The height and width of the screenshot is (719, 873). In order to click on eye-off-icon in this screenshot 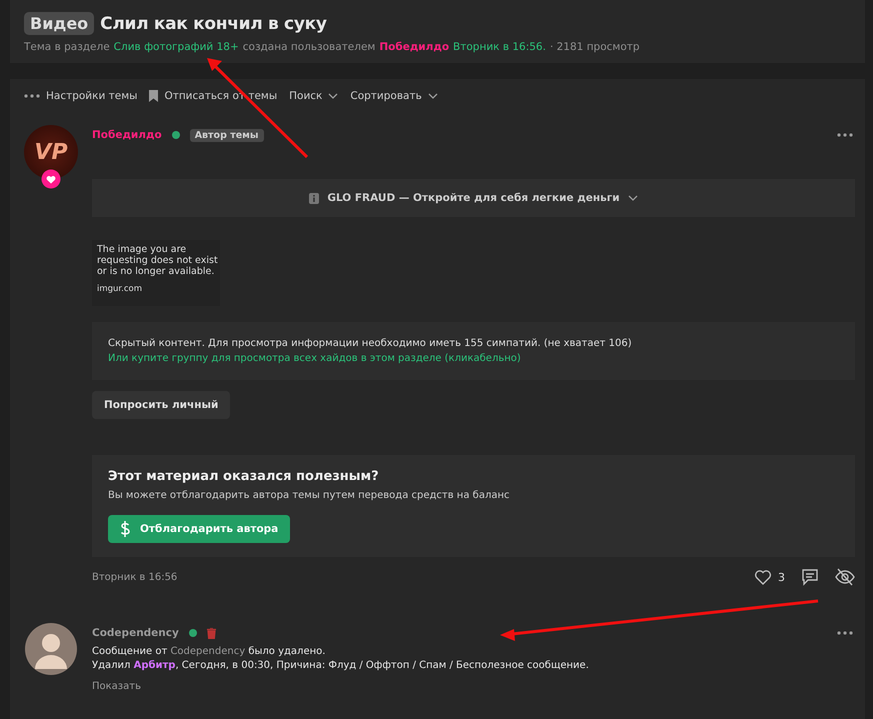, I will do `click(845, 577)`.